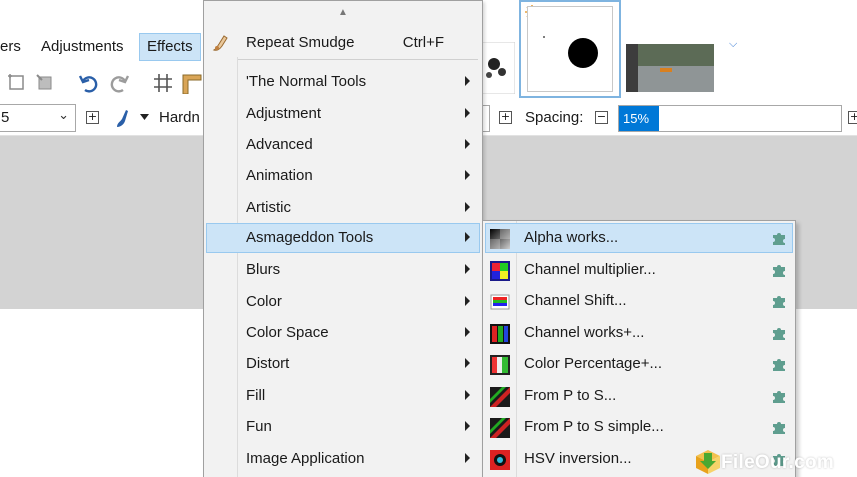  I want to click on brush-size-combo: 5 ⌄, so click(38, 118).